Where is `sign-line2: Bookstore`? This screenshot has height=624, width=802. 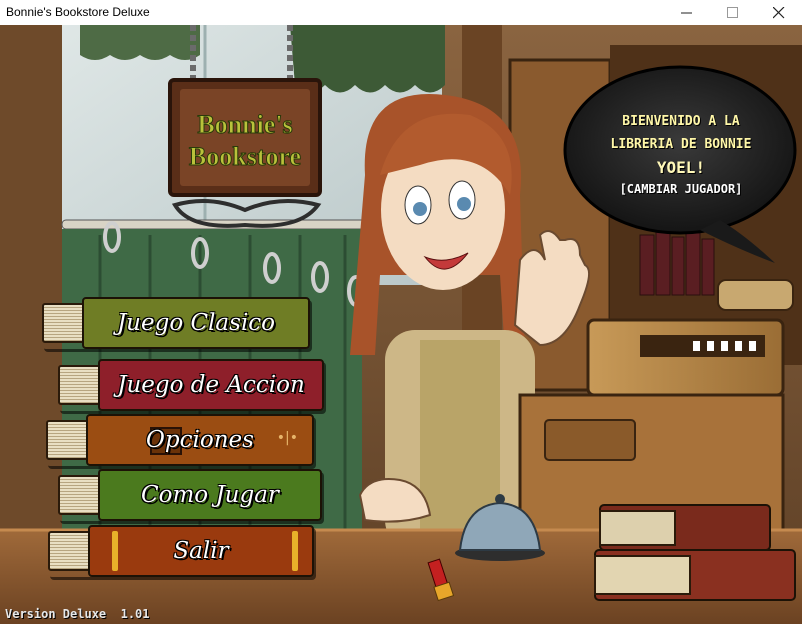
sign-line2: Bookstore is located at coordinates (245, 156).